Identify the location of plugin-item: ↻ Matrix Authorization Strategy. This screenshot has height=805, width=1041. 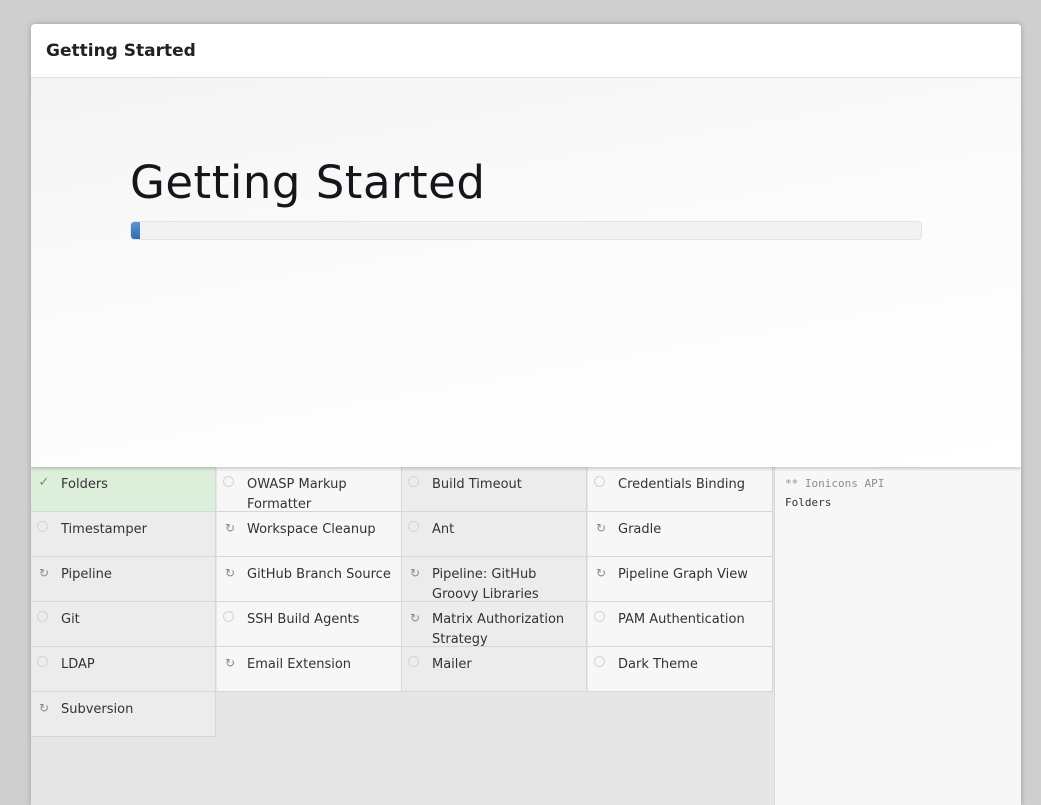
(494, 624).